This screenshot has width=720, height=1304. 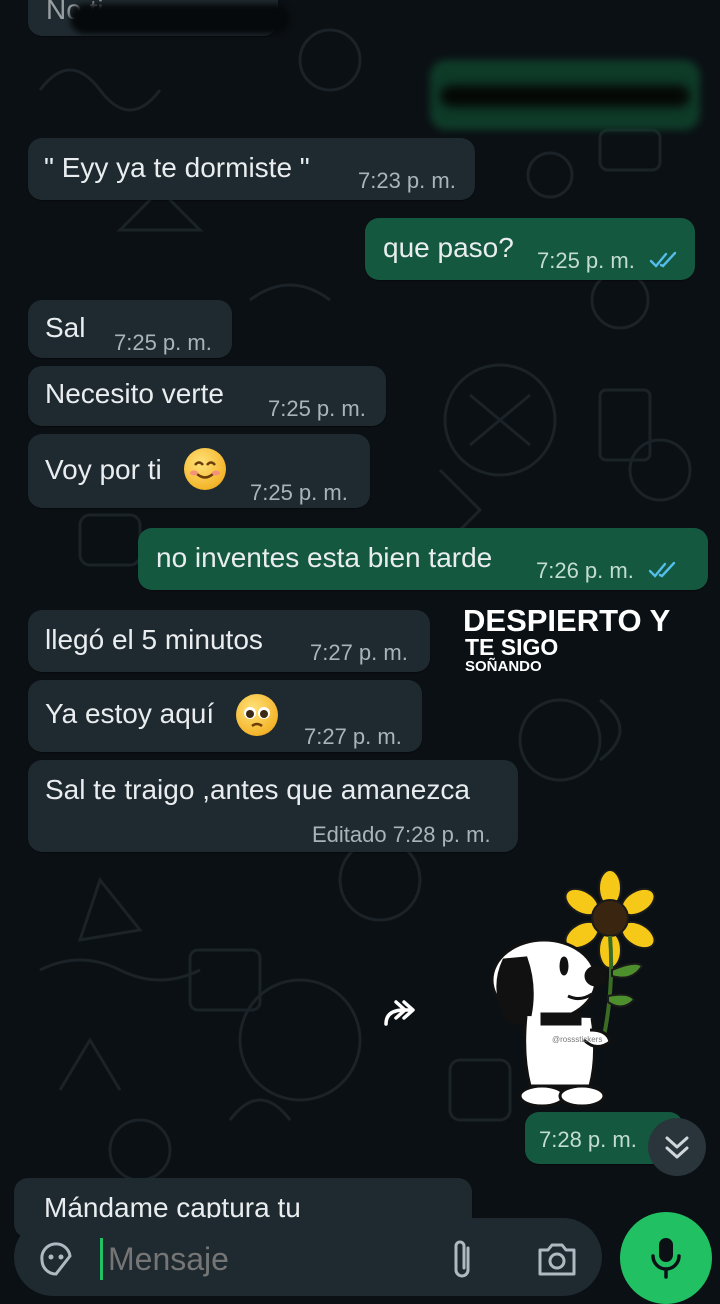 I want to click on message-text: " Eyy ya te dormiste ", so click(x=177, y=167).